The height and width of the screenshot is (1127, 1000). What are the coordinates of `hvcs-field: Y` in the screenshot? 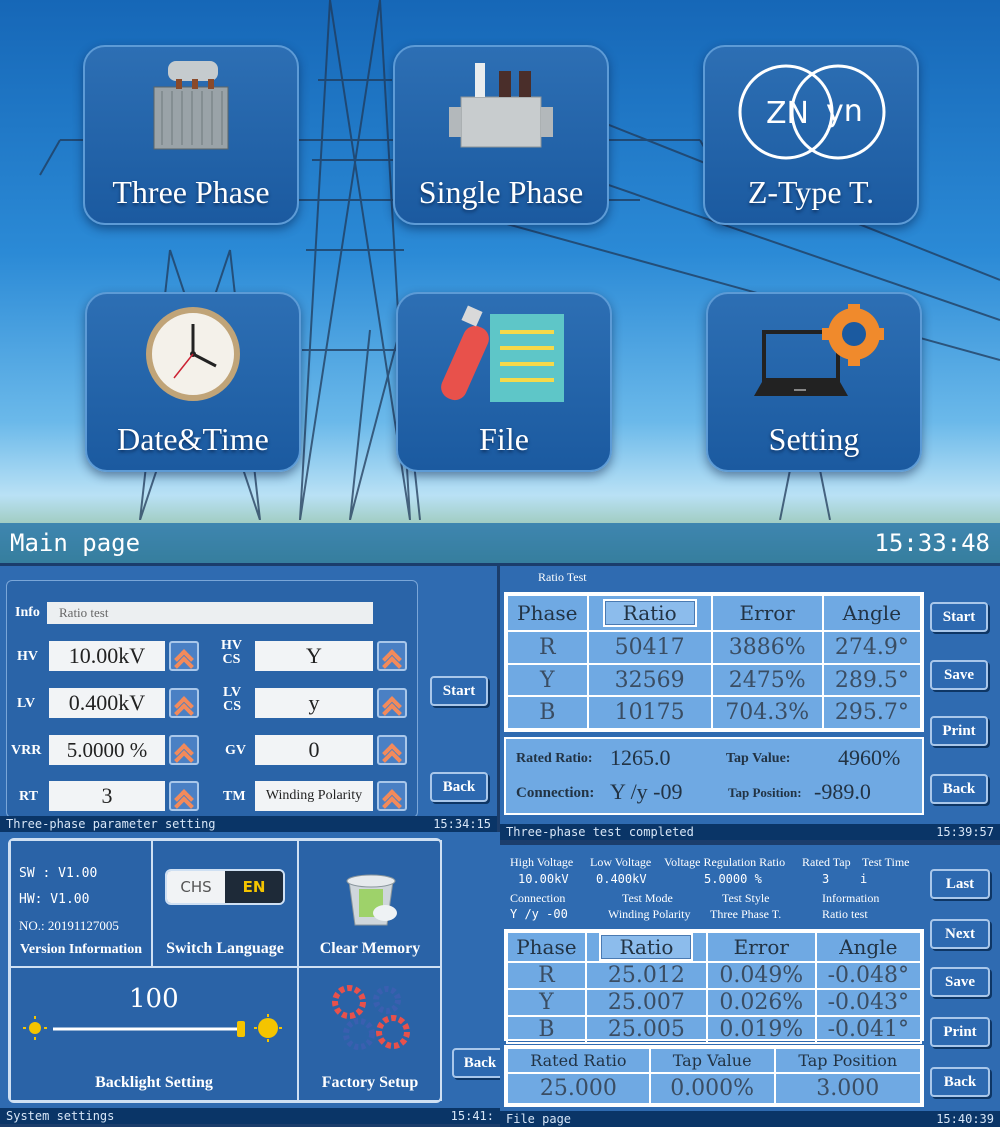 It's located at (314, 656).